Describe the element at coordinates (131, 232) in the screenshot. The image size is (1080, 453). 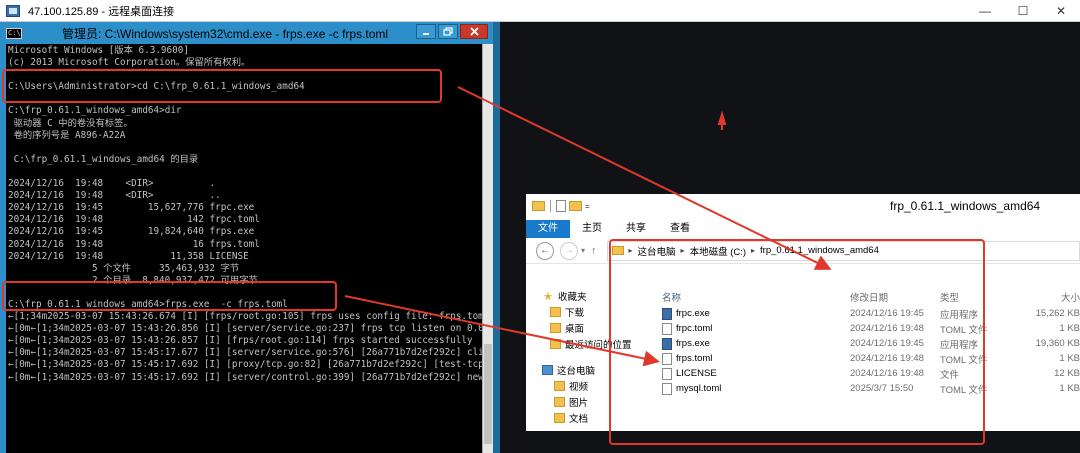
I see `console-line: 2024/12/16 19:45 19,824,640 frps.exe` at that location.